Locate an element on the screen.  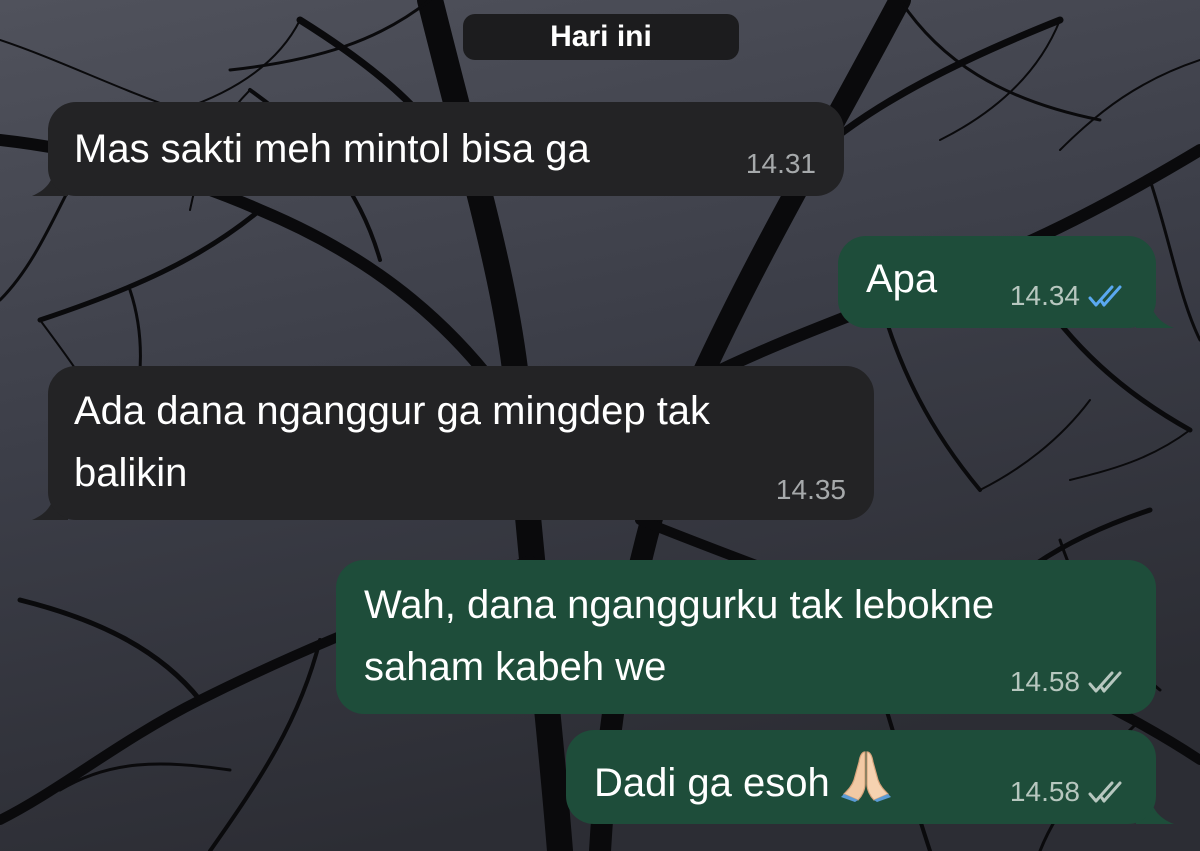
message-text: Dadi ga esoh is located at coordinates (744, 779).